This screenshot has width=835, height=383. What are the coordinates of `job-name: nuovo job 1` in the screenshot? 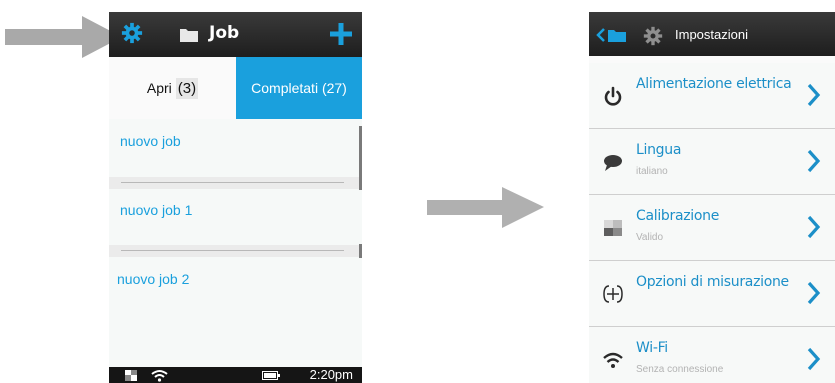 It's located at (156, 210).